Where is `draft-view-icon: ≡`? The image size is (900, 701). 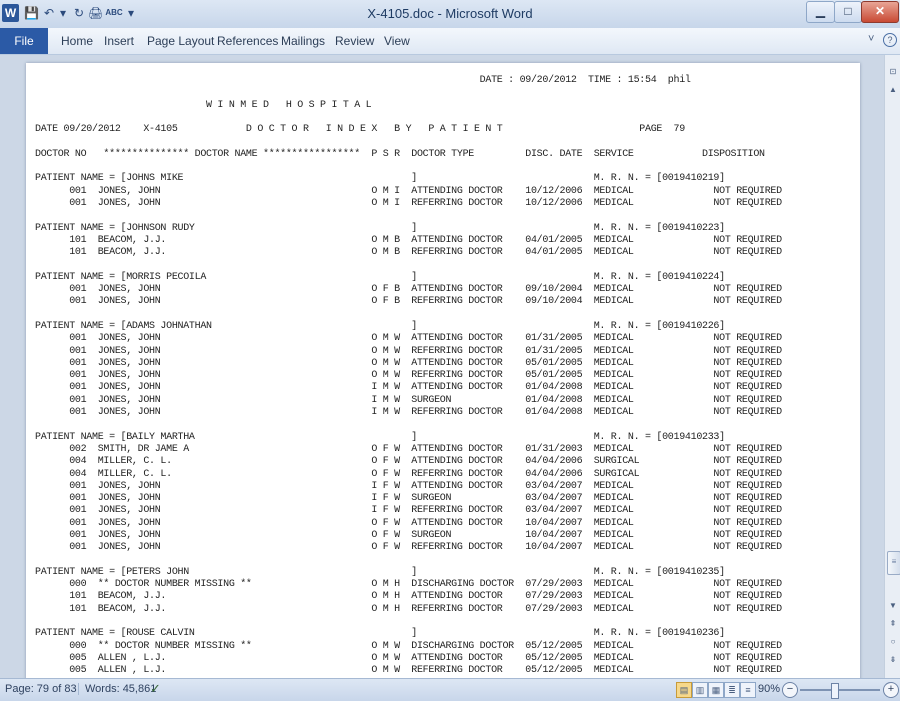
draft-view-icon: ≡ is located at coordinates (748, 690).